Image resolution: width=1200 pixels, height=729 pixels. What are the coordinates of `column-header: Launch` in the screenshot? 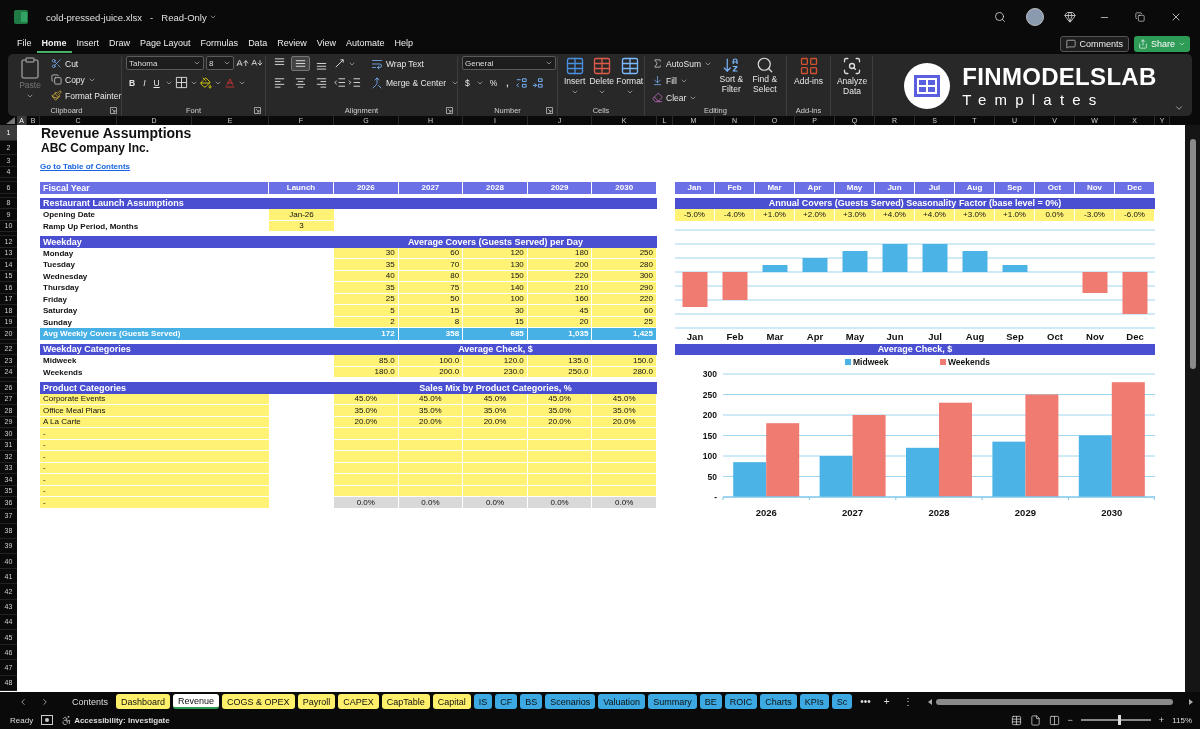 It's located at (301, 188).